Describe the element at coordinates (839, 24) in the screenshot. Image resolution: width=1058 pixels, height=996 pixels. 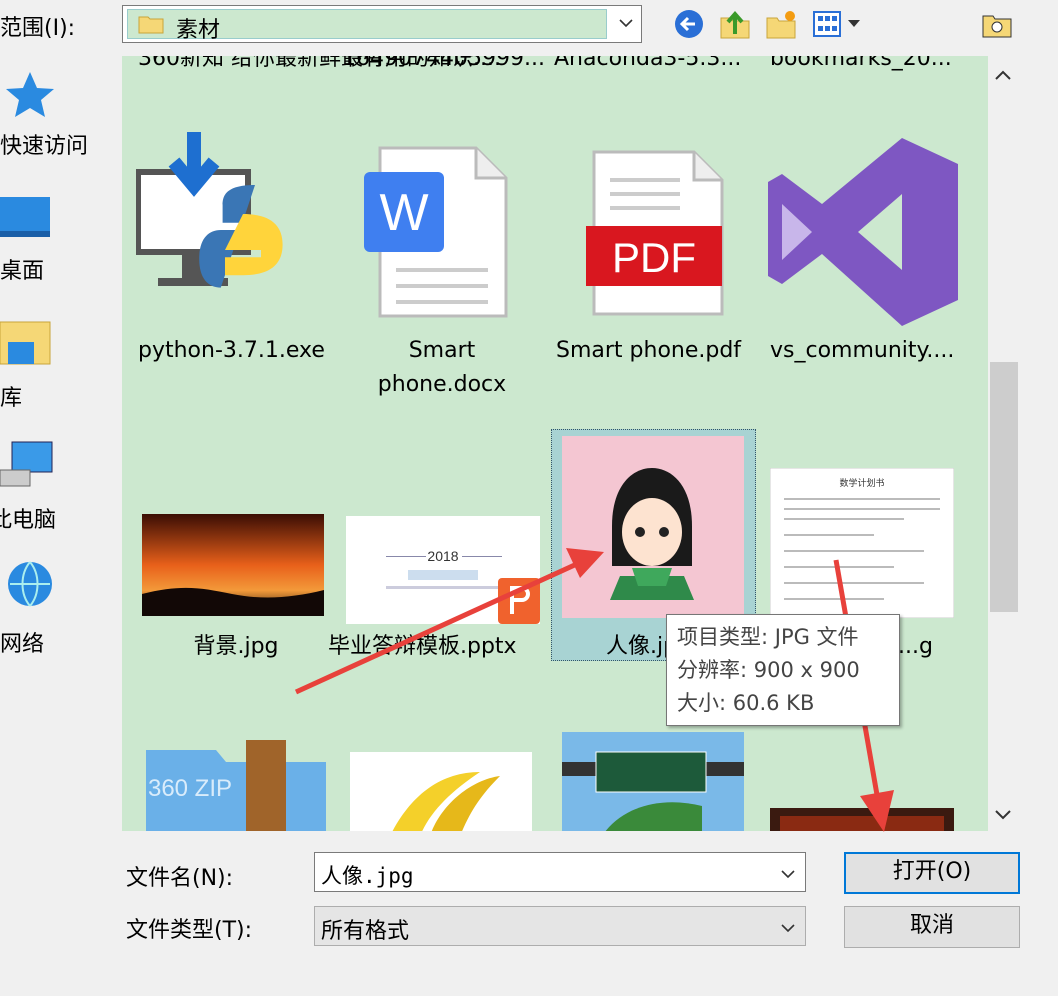
I see `view-menu-icon` at that location.